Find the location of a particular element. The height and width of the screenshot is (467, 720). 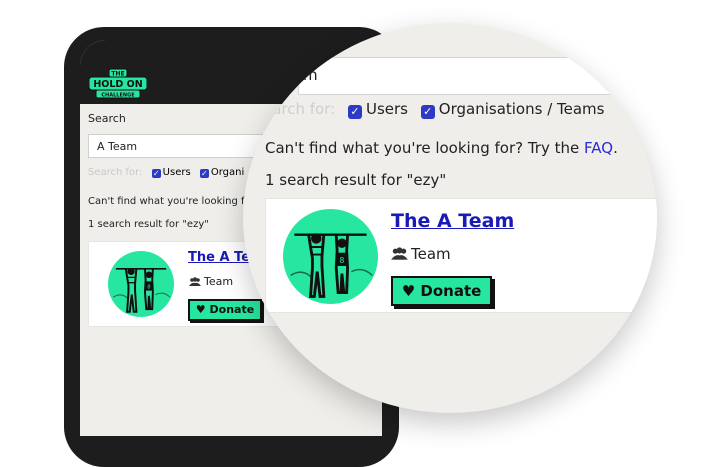

result-card-magnified: The A Team Team ♥ Donate is located at coordinates (461, 255).